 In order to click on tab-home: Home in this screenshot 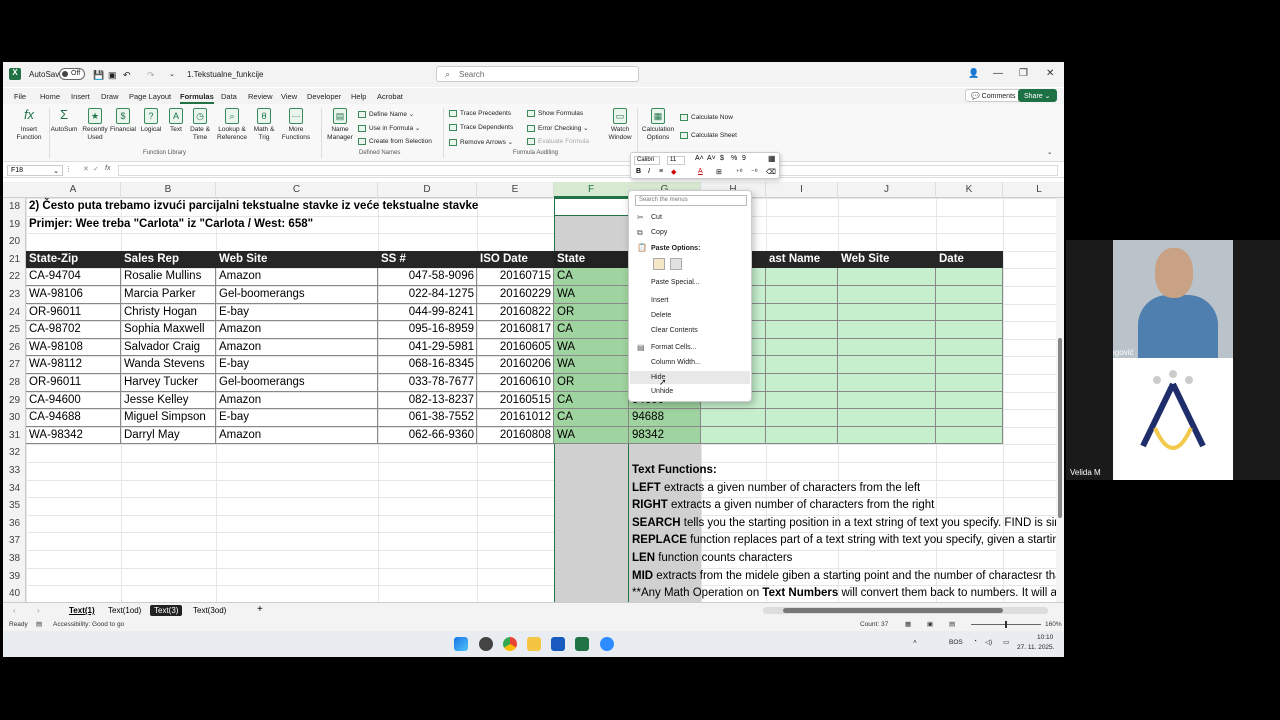, I will do `click(50, 96)`.